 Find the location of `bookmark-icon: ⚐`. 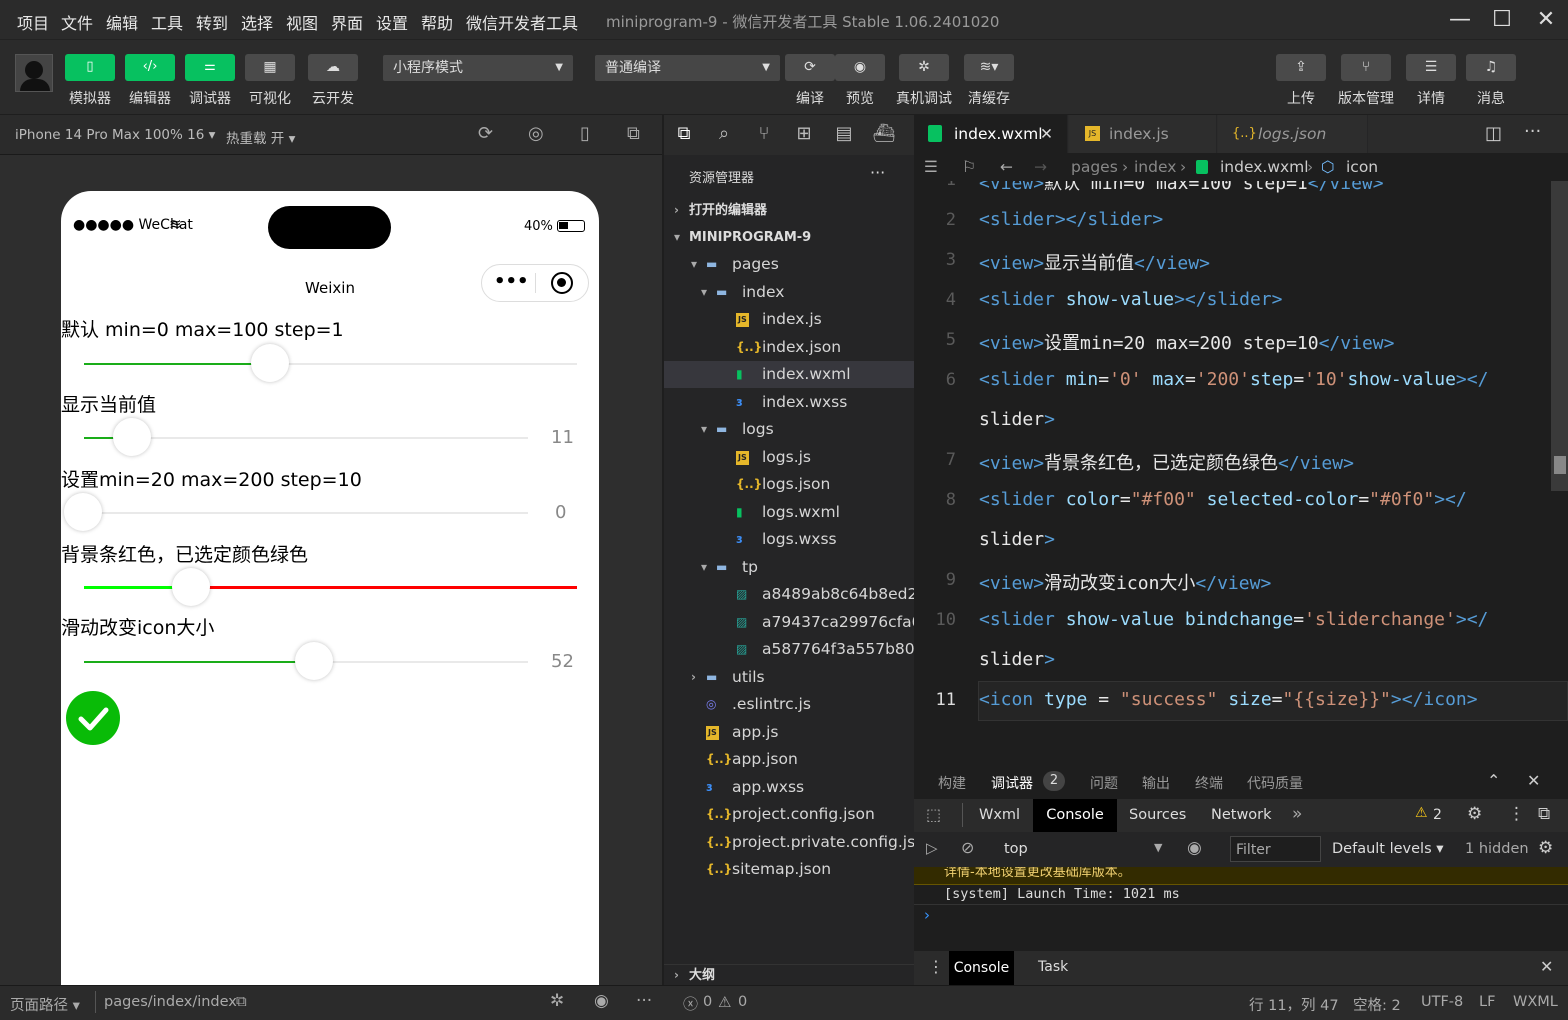

bookmark-icon: ⚐ is located at coordinates (969, 167).